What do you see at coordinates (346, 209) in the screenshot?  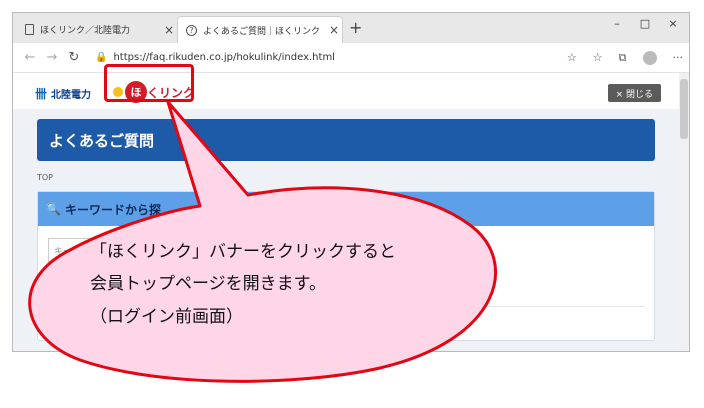 I see `search-heading: 🔍 キーワードから探` at bounding box center [346, 209].